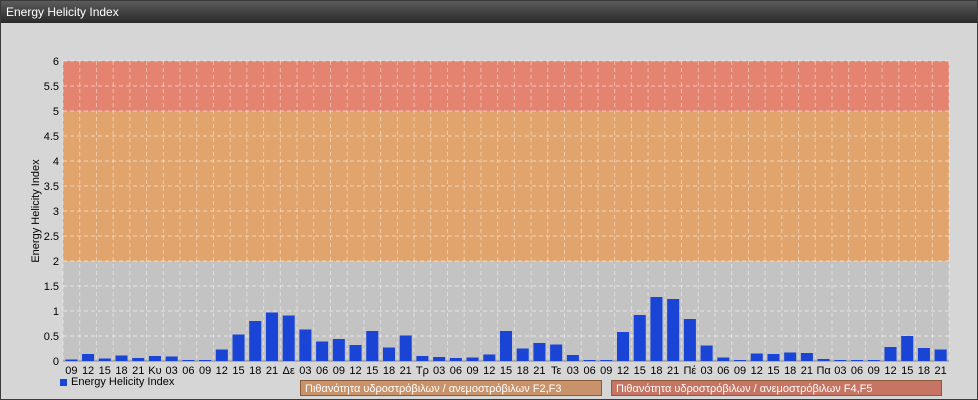 This screenshot has width=978, height=400. I want to click on y-tick-label: 1.5, so click(51, 287).